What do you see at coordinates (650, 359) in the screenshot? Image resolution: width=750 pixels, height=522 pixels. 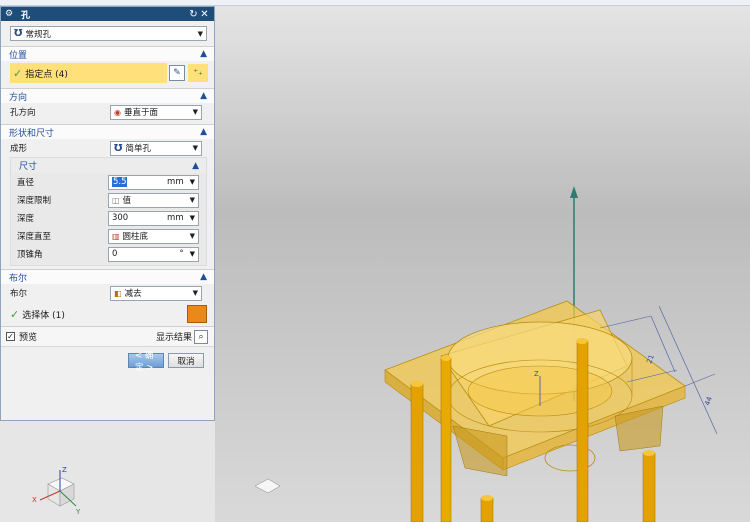 I see `dimension-label-21: 21` at bounding box center [650, 359].